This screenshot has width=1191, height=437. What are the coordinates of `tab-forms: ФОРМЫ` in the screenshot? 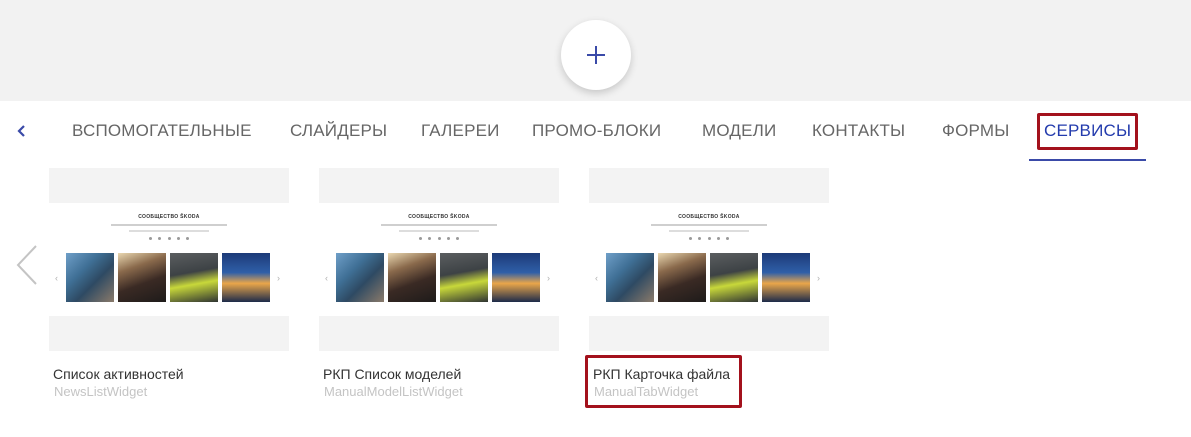 It's located at (976, 132).